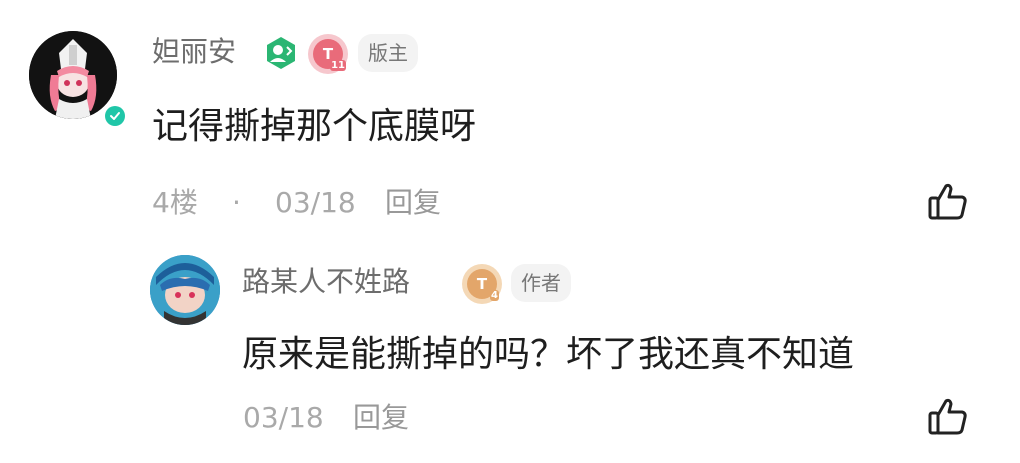  What do you see at coordinates (175, 202) in the screenshot?
I see `floor-number: 4楼` at bounding box center [175, 202].